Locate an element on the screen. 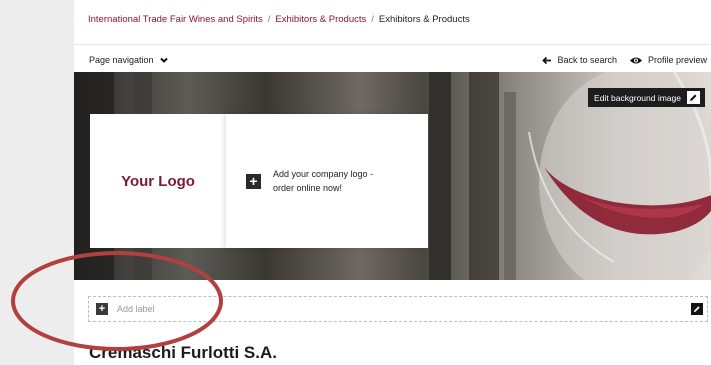 This screenshot has height=365, width=711. logo-placeholder-text: Your Logo is located at coordinates (158, 181).